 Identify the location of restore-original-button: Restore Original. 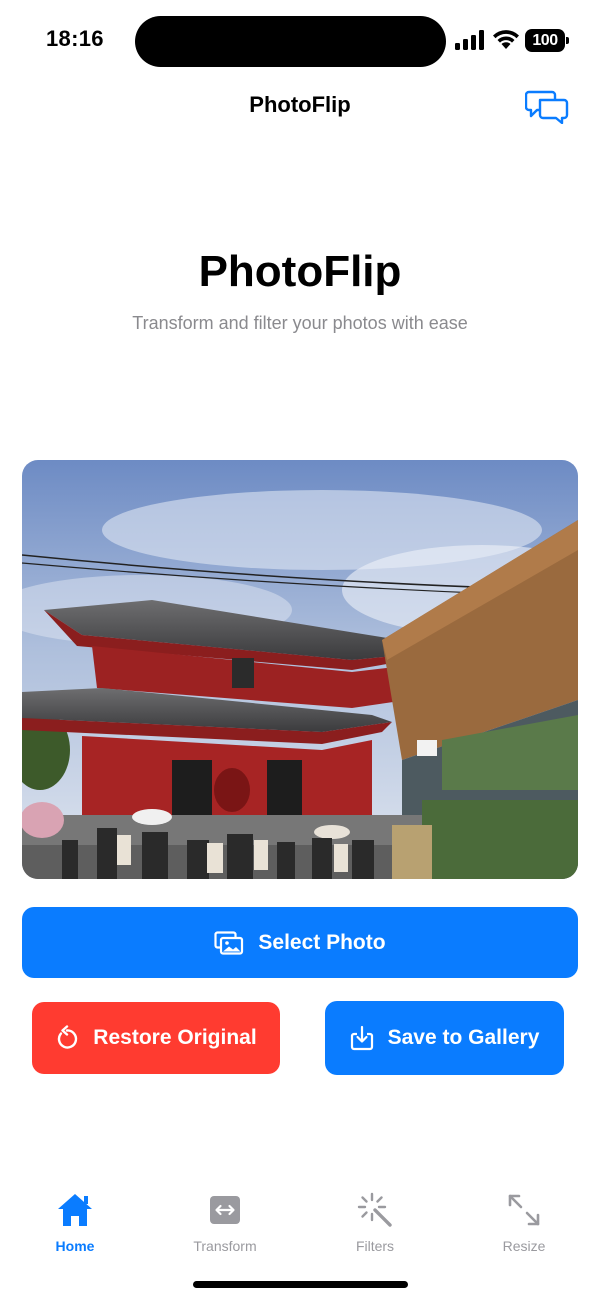
(156, 1038).